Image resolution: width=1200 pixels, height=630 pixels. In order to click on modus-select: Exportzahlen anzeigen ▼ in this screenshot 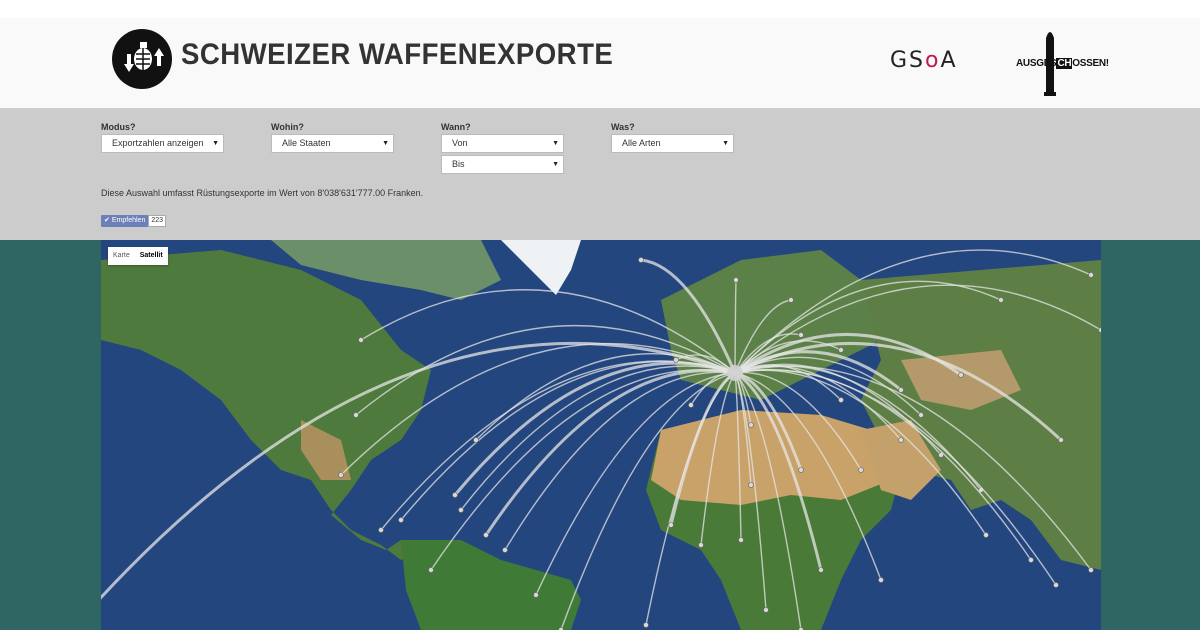, I will do `click(162, 143)`.